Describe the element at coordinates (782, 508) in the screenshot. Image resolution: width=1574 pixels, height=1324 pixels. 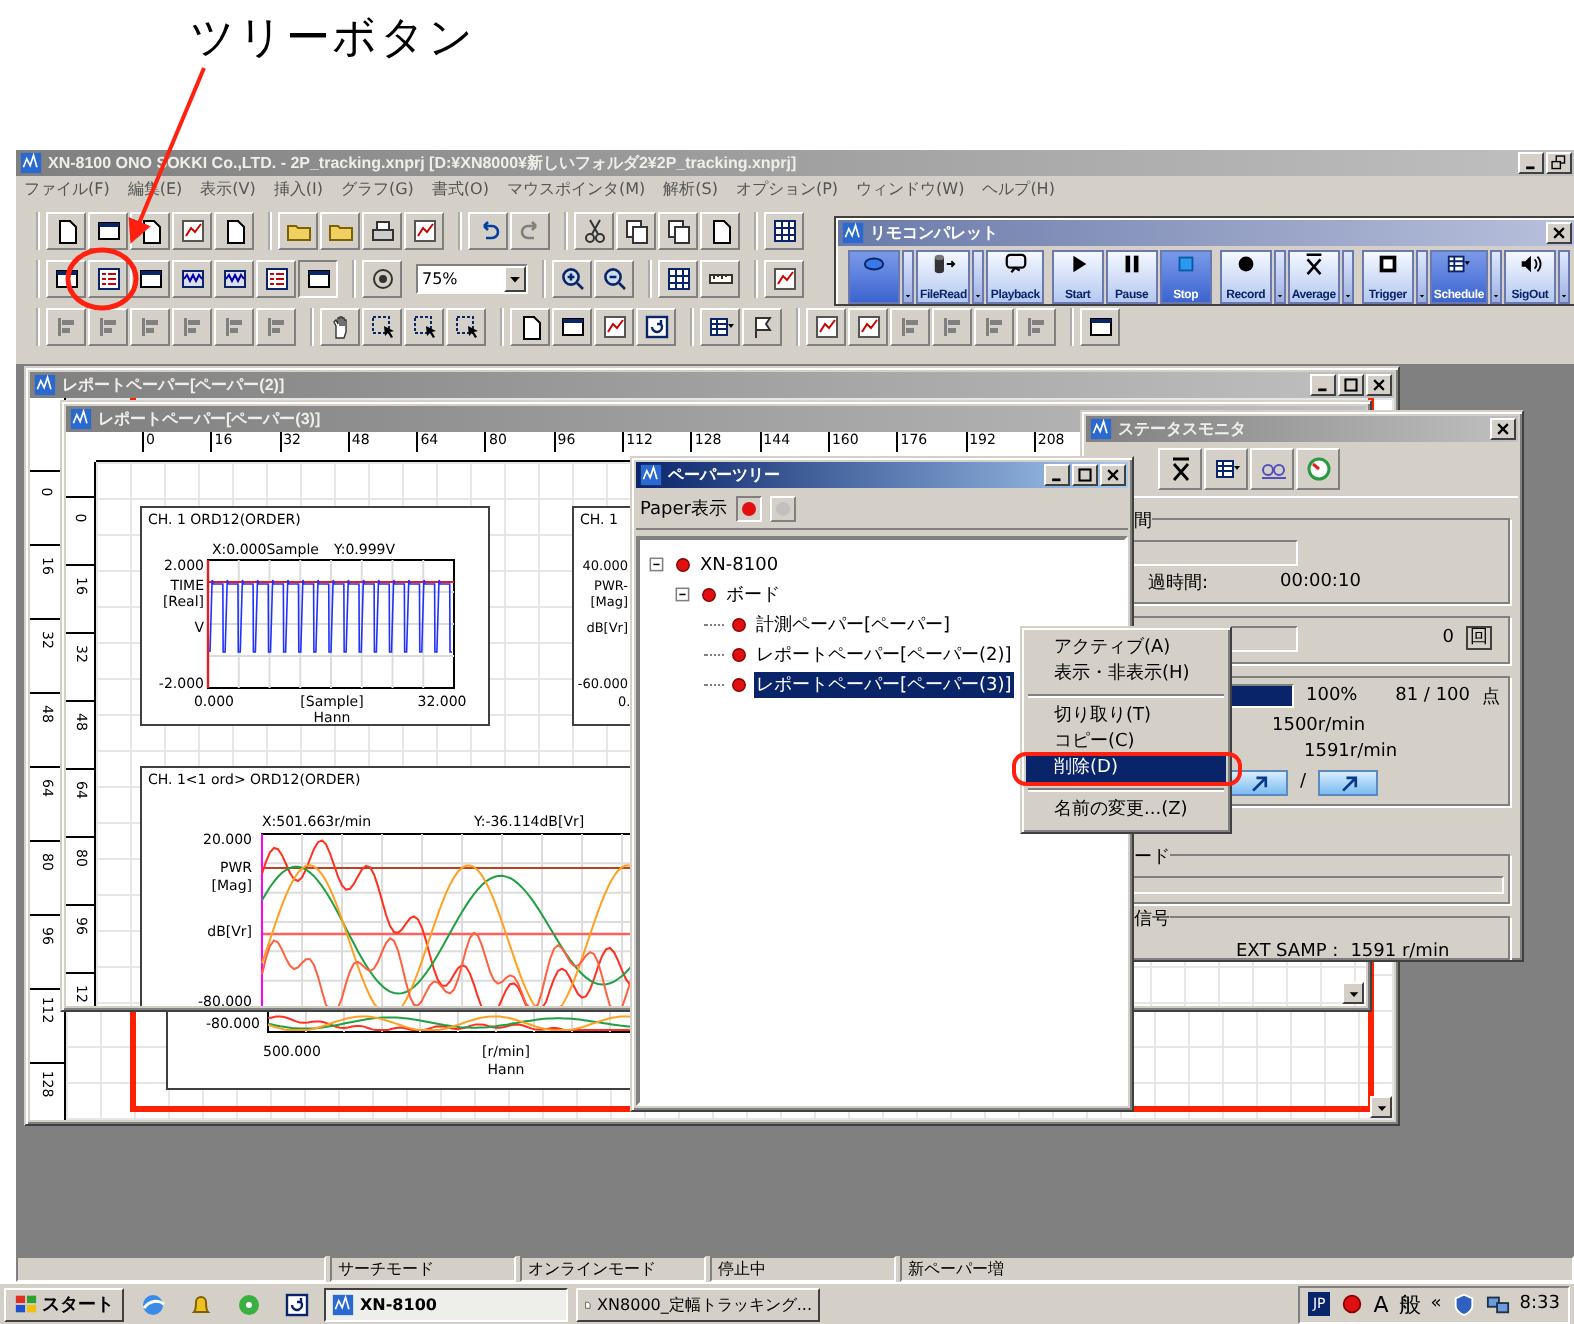
I see `dot-icon` at that location.